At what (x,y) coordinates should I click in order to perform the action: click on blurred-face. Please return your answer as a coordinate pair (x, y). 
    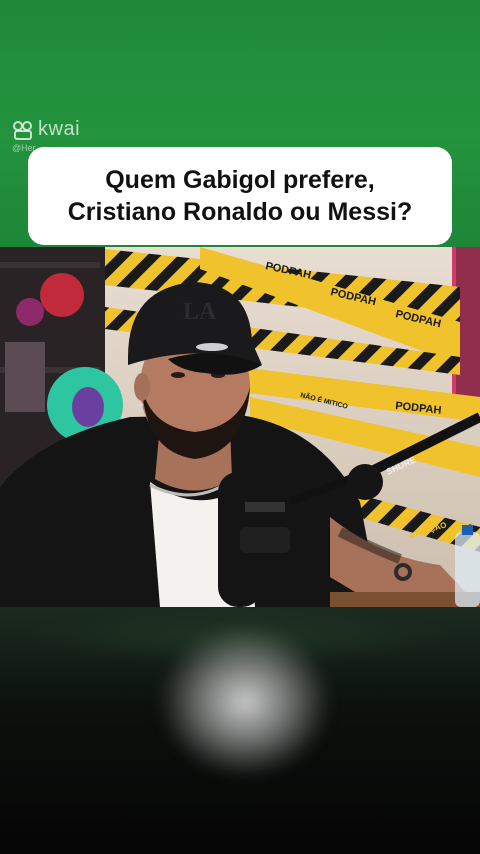
    Looking at the image, I should click on (245, 702).